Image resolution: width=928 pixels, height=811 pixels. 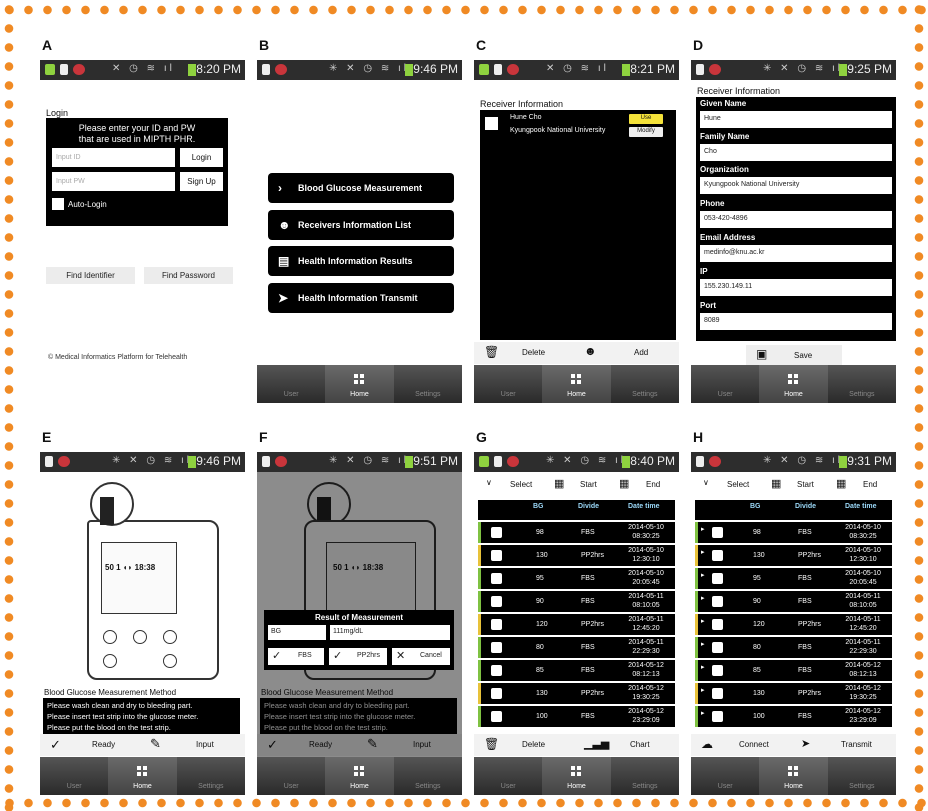 I want to click on bg-value-input: 111mg/dL, so click(x=390, y=632).